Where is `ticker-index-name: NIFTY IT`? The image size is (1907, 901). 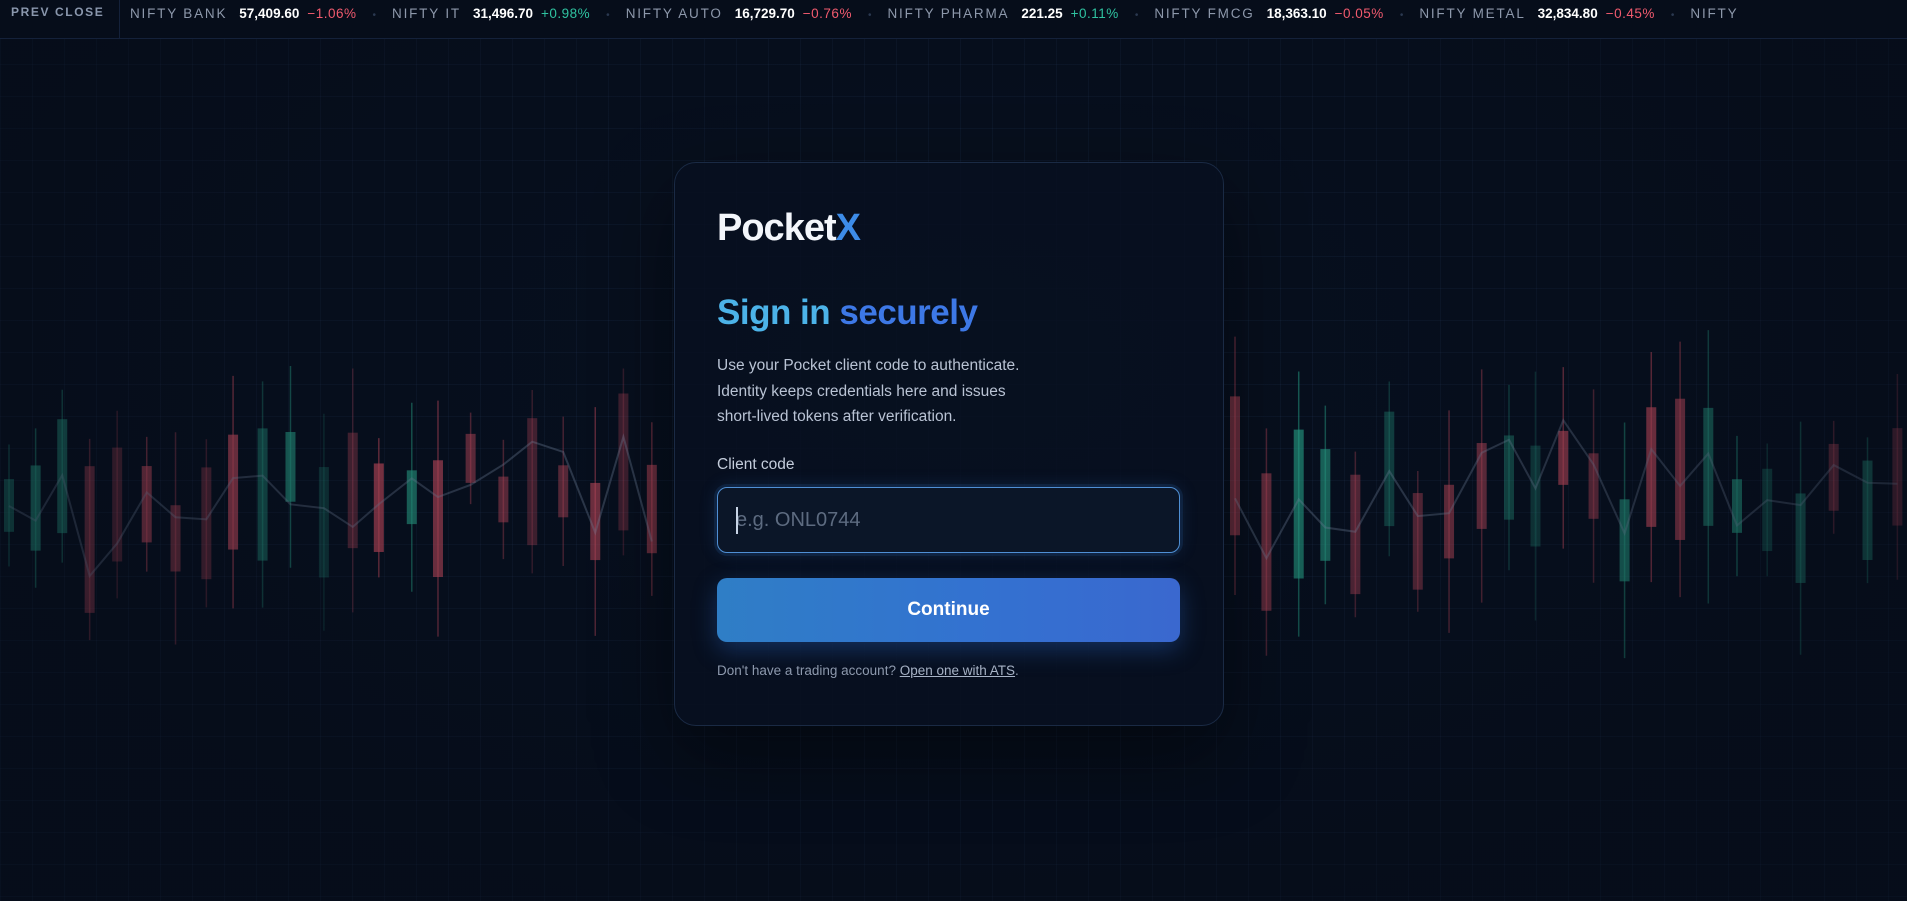
ticker-index-name: NIFTY IT is located at coordinates (426, 13).